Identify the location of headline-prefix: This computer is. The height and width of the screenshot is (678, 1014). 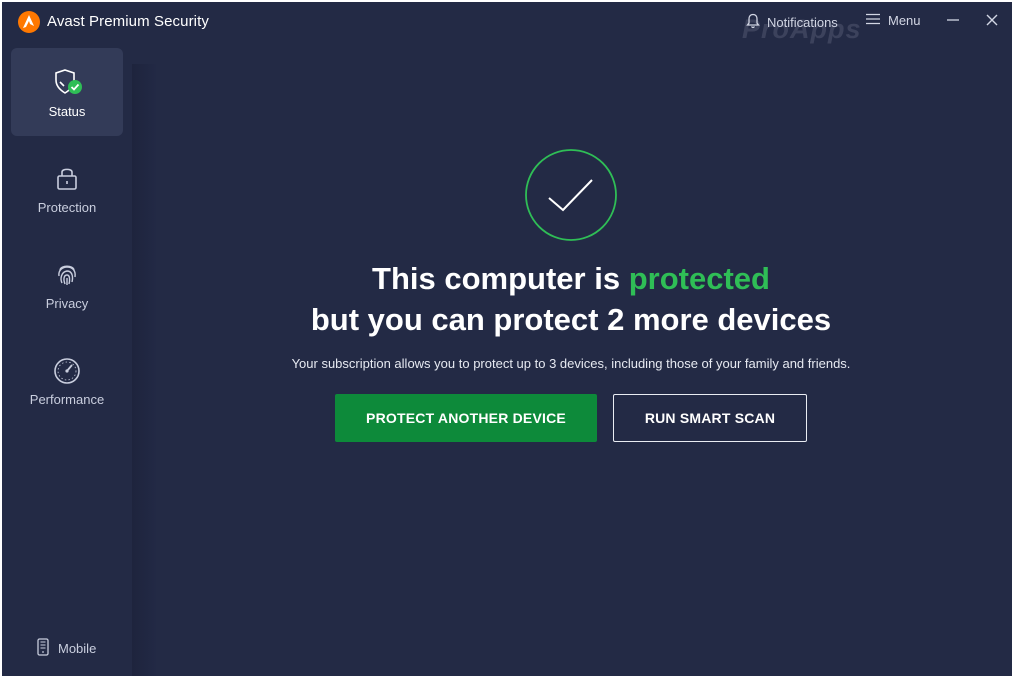
(500, 278).